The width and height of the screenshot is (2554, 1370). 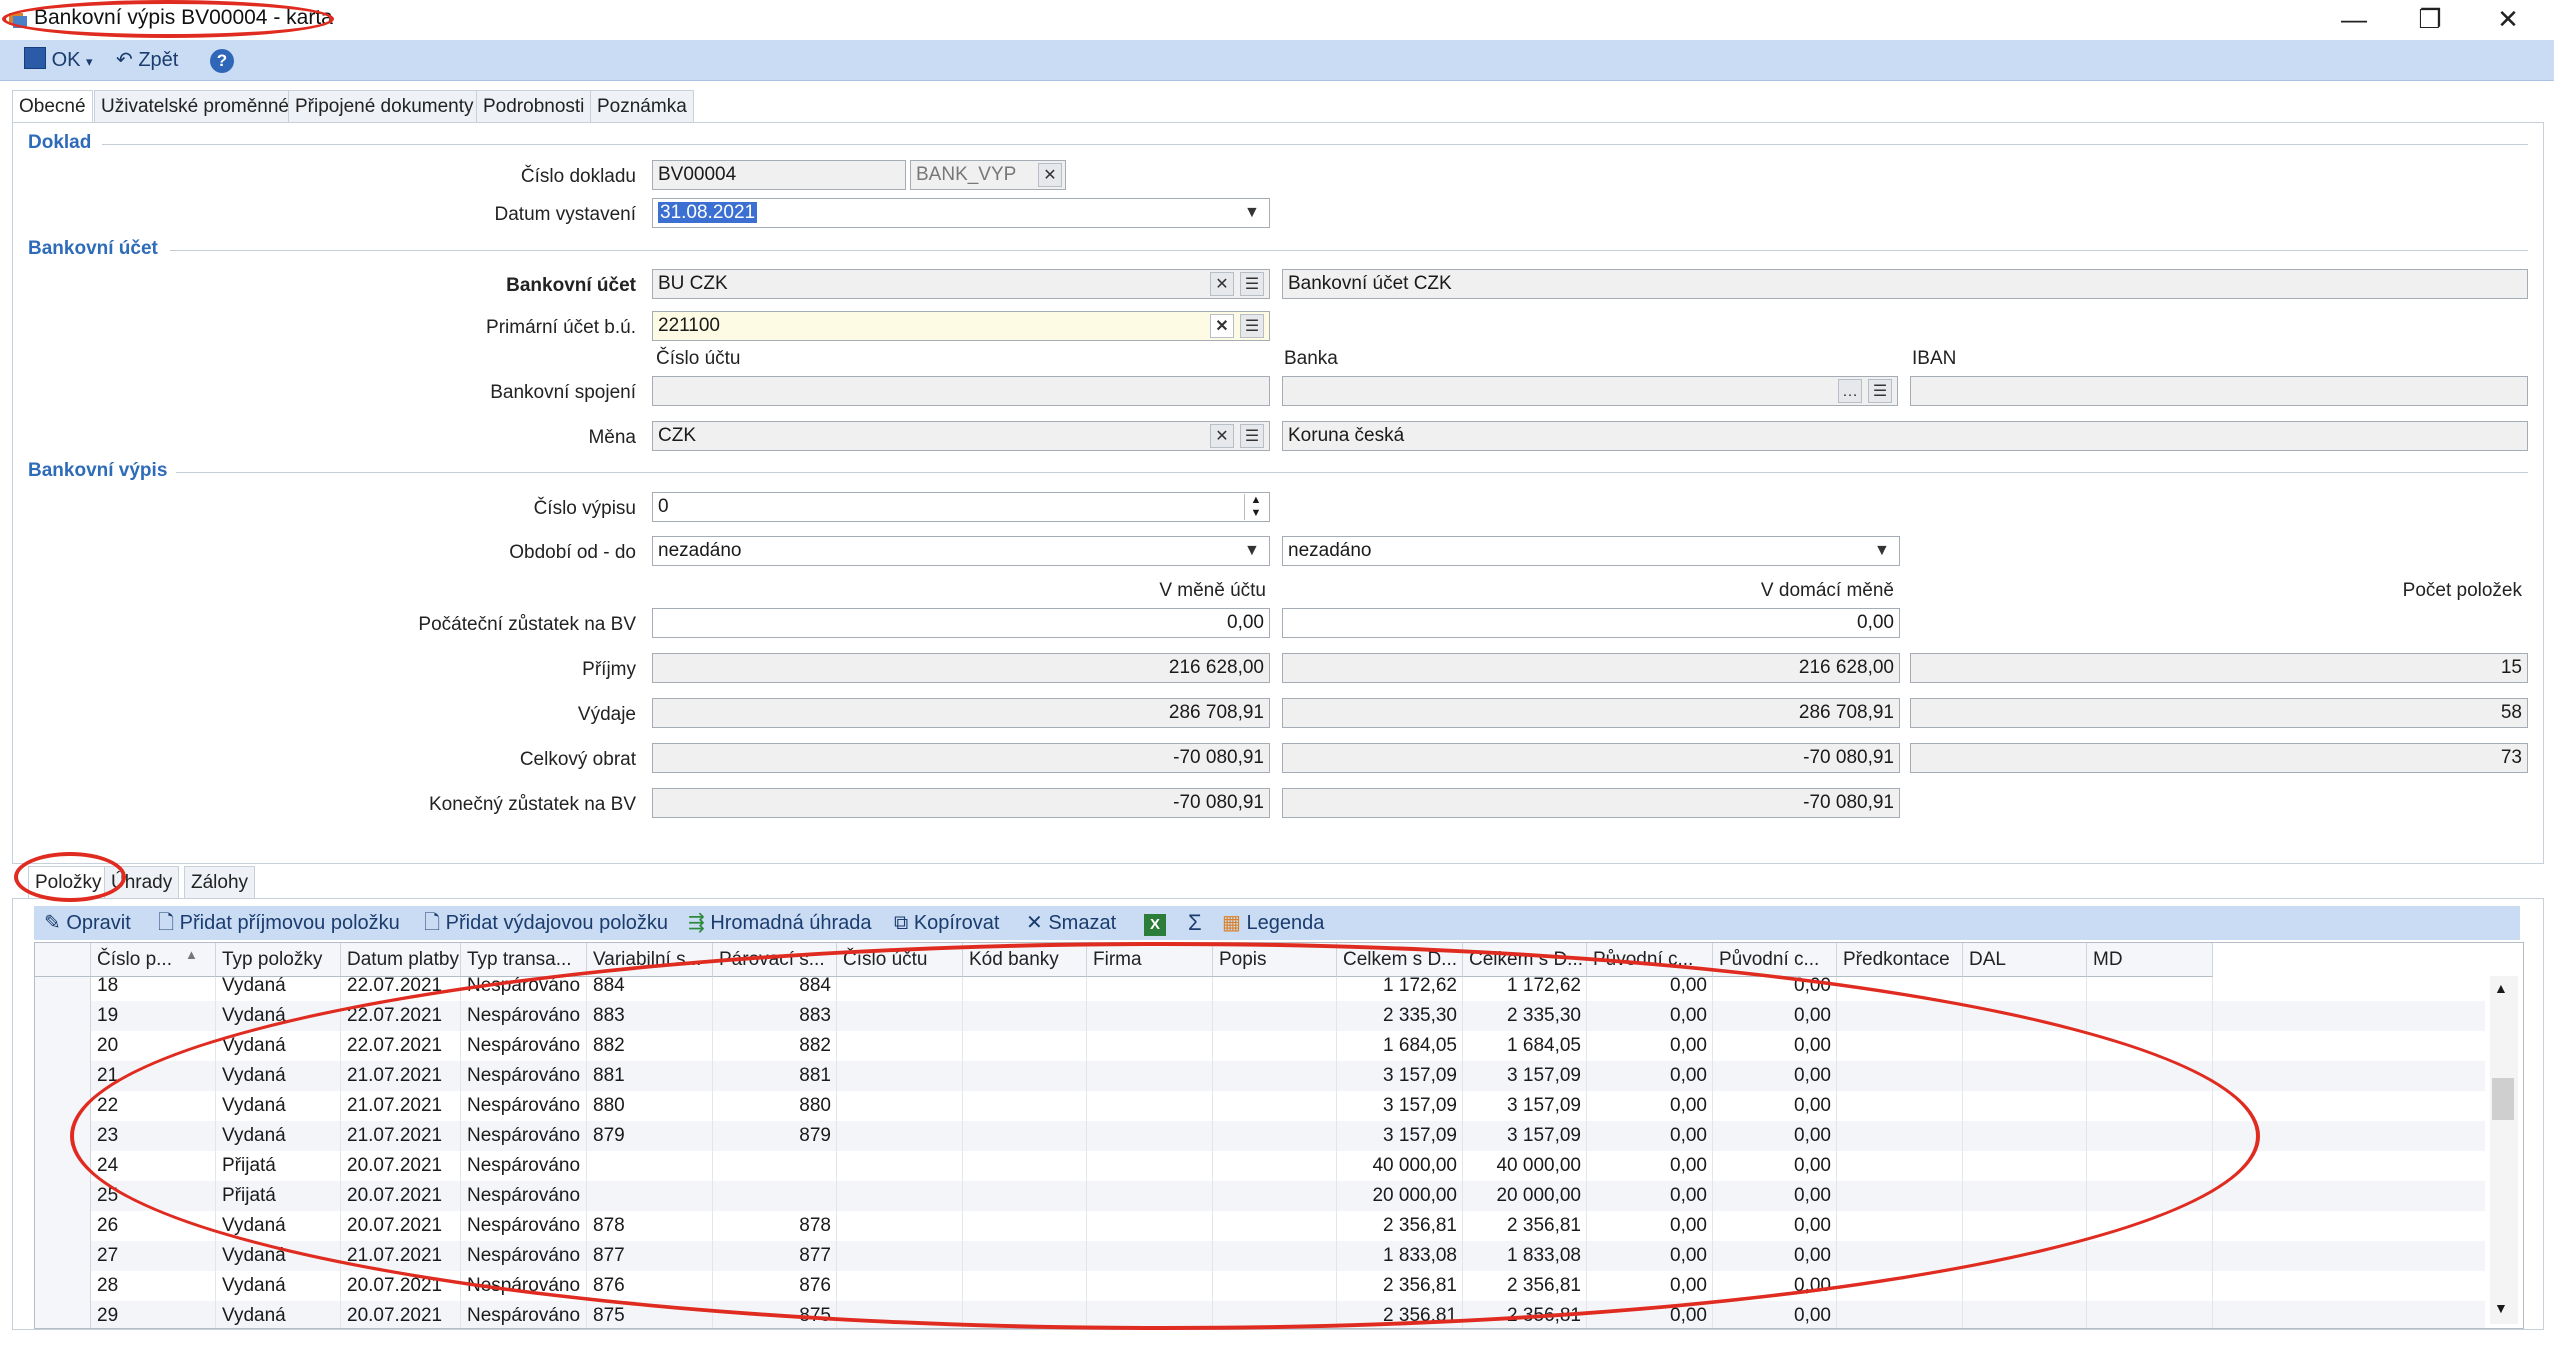 What do you see at coordinates (2508, 20) in the screenshot?
I see `close-button: ✕` at bounding box center [2508, 20].